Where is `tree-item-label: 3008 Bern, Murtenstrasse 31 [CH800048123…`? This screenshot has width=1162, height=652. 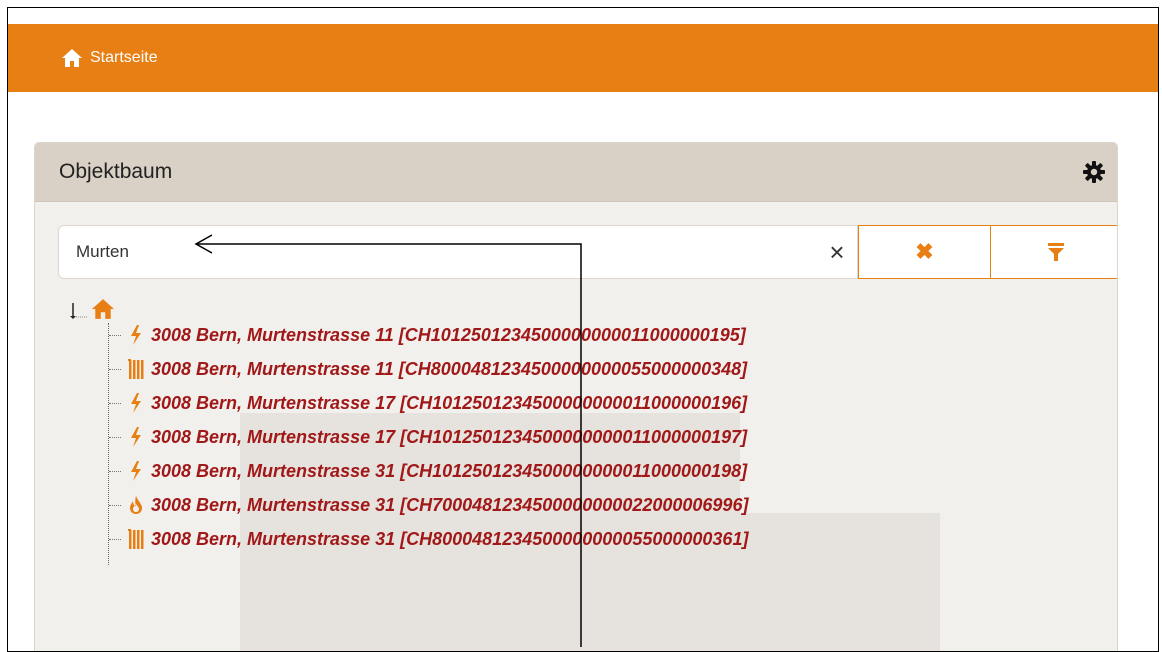 tree-item-label: 3008 Bern, Murtenstrasse 31 [CH800048123… is located at coordinates (449, 539).